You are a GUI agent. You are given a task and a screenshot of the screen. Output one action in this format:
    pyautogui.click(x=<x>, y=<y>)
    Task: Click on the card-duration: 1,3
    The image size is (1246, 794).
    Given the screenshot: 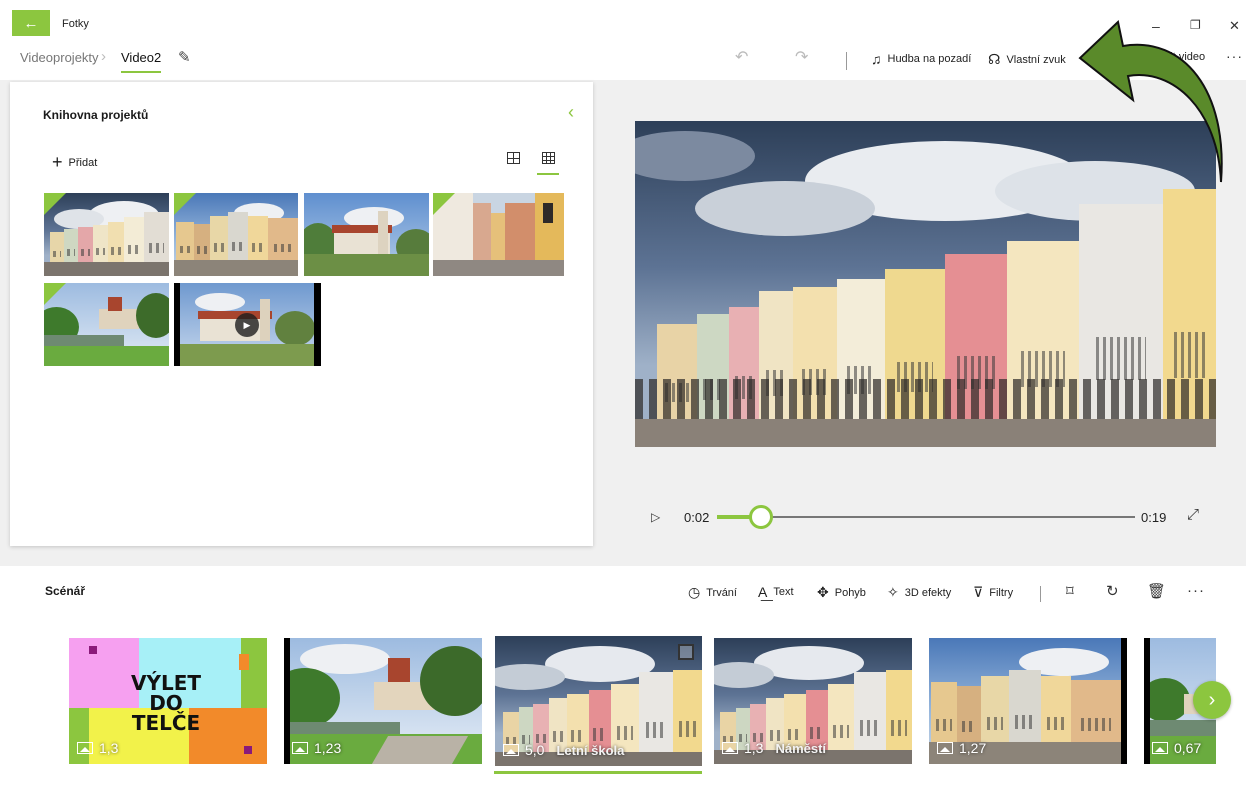 What is the action you would take?
    pyautogui.click(x=97, y=748)
    